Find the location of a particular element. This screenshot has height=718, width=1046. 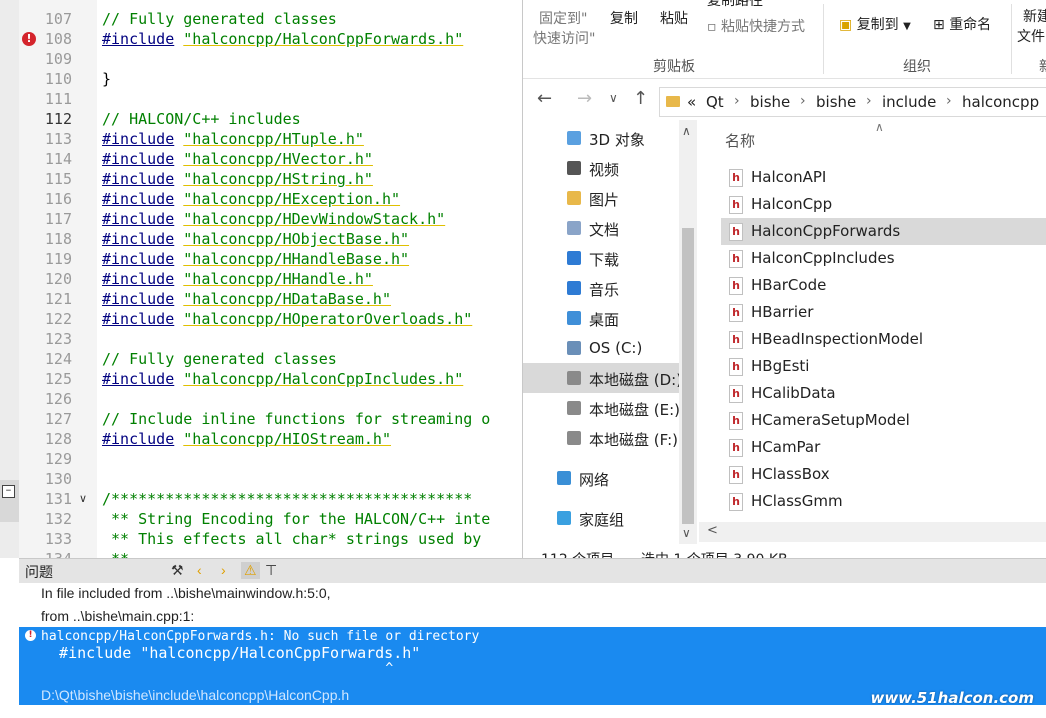

scroll-up-icon: ∧ is located at coordinates (686, 131).